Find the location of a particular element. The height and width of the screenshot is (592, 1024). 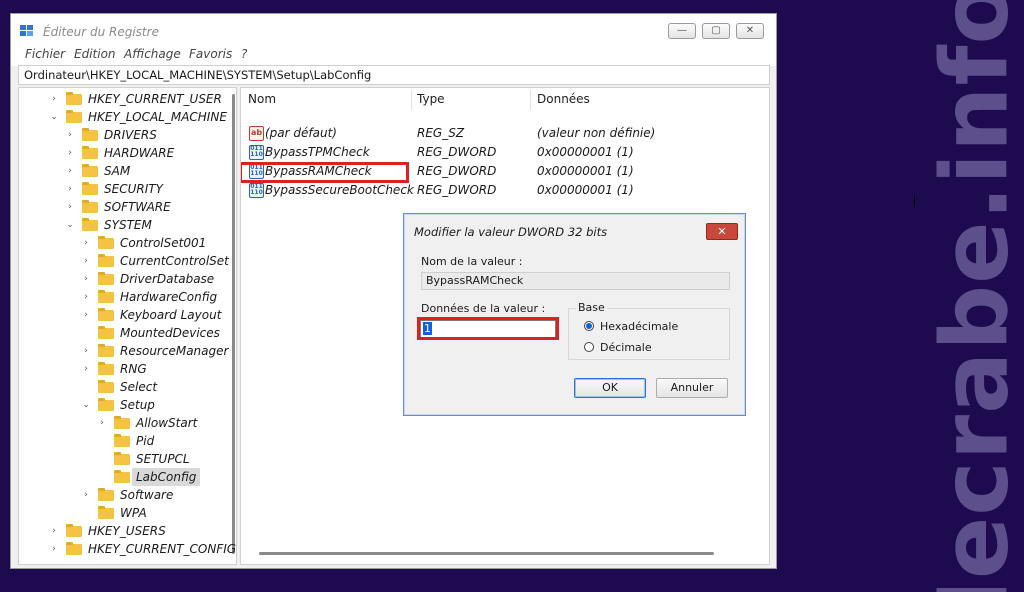

tree-scrollbar is located at coordinates (233, 324).